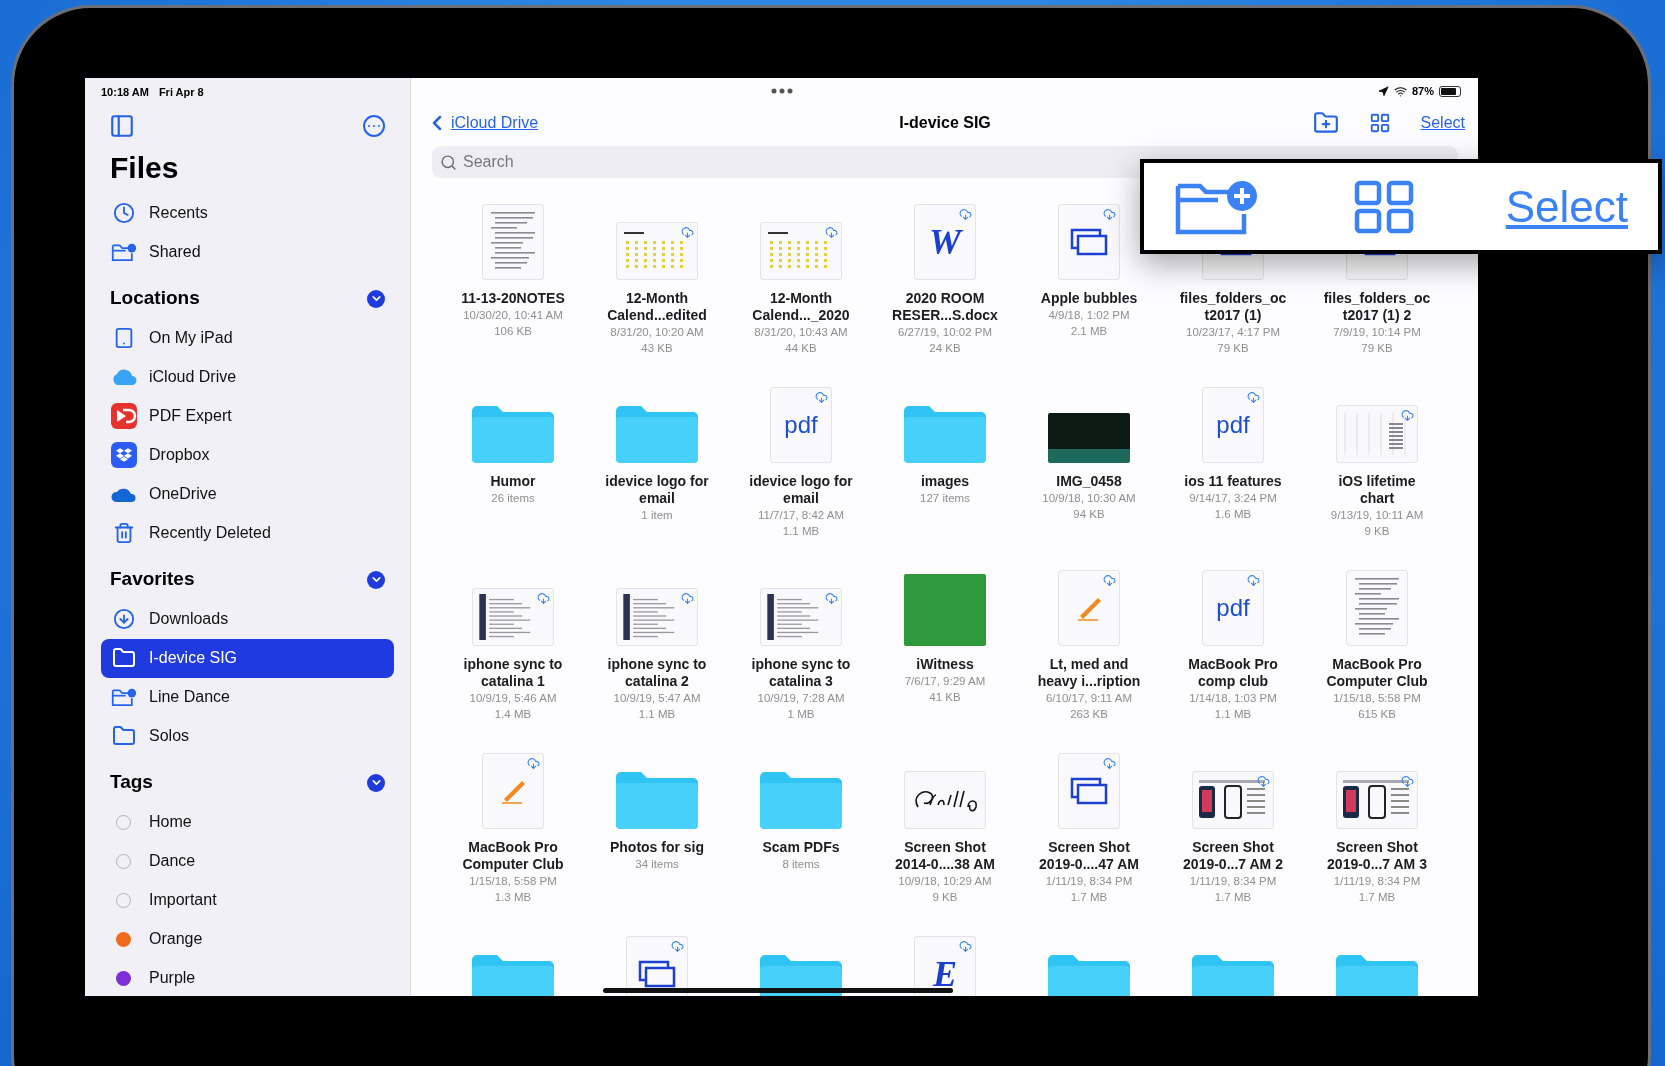  What do you see at coordinates (247, 697) in the screenshot?
I see `sidebar-item: Line Dance` at bounding box center [247, 697].